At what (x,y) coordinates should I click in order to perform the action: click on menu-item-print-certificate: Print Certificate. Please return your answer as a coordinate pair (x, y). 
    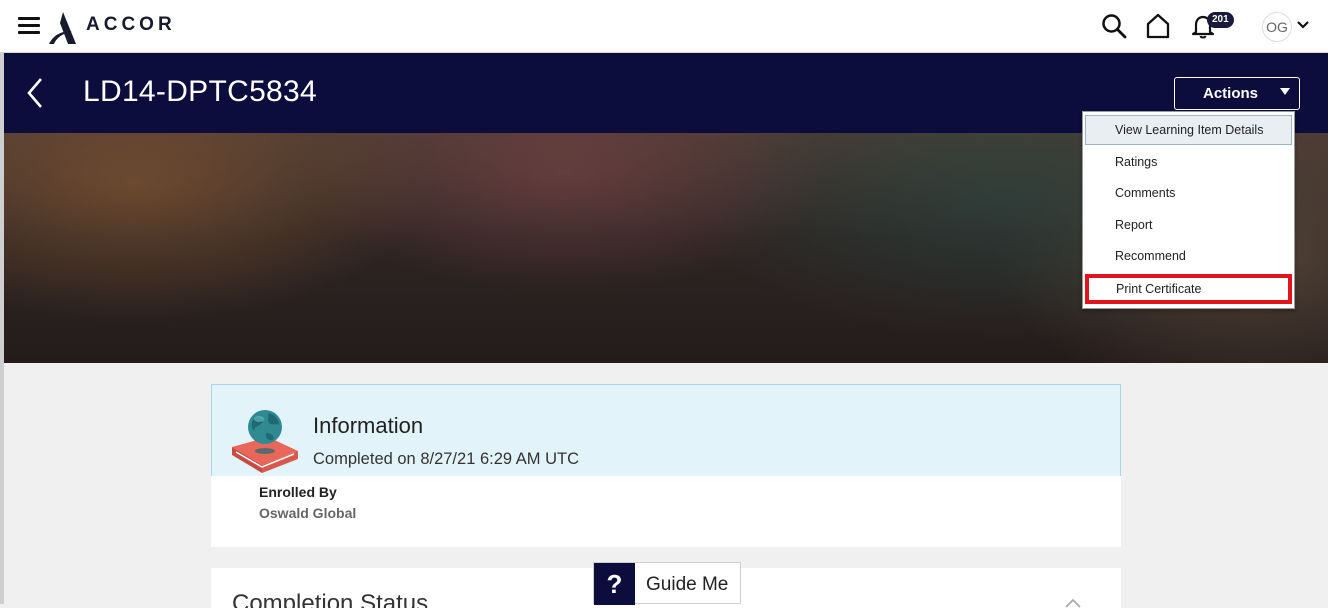
    Looking at the image, I should click on (1188, 289).